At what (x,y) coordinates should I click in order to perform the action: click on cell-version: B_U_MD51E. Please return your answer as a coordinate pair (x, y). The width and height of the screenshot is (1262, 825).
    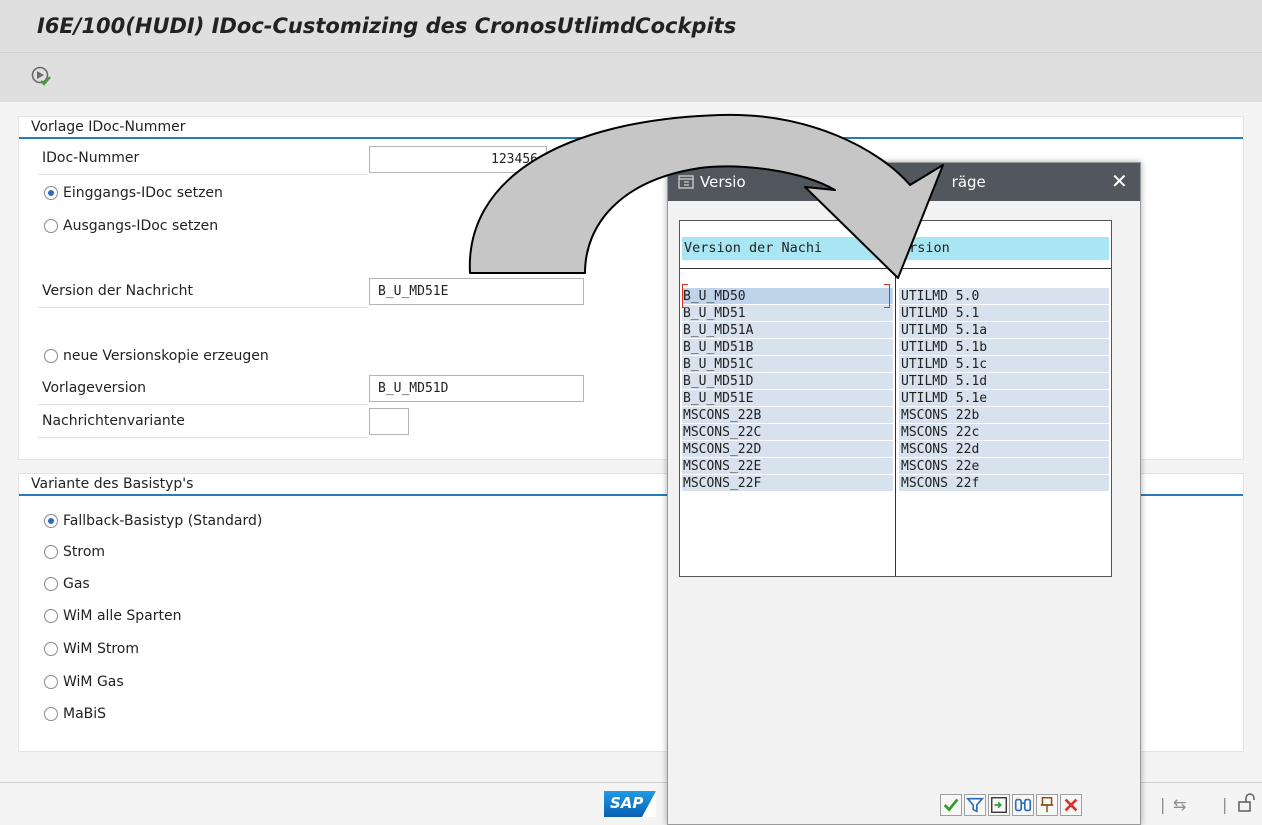
    Looking at the image, I should click on (787, 398).